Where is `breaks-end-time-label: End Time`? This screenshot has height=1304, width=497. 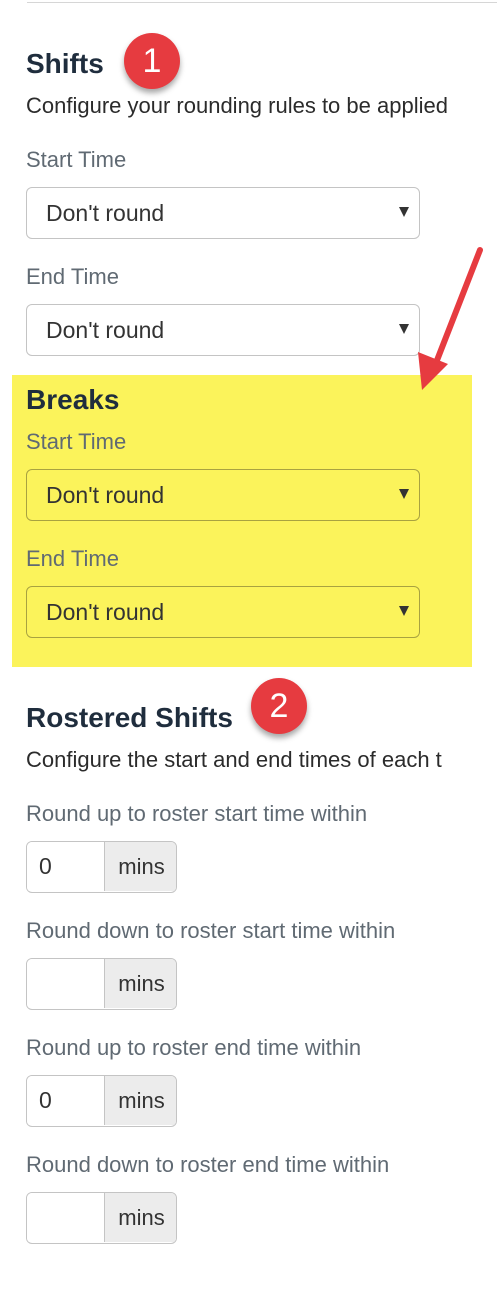
breaks-end-time-label: End Time is located at coordinates (72, 558).